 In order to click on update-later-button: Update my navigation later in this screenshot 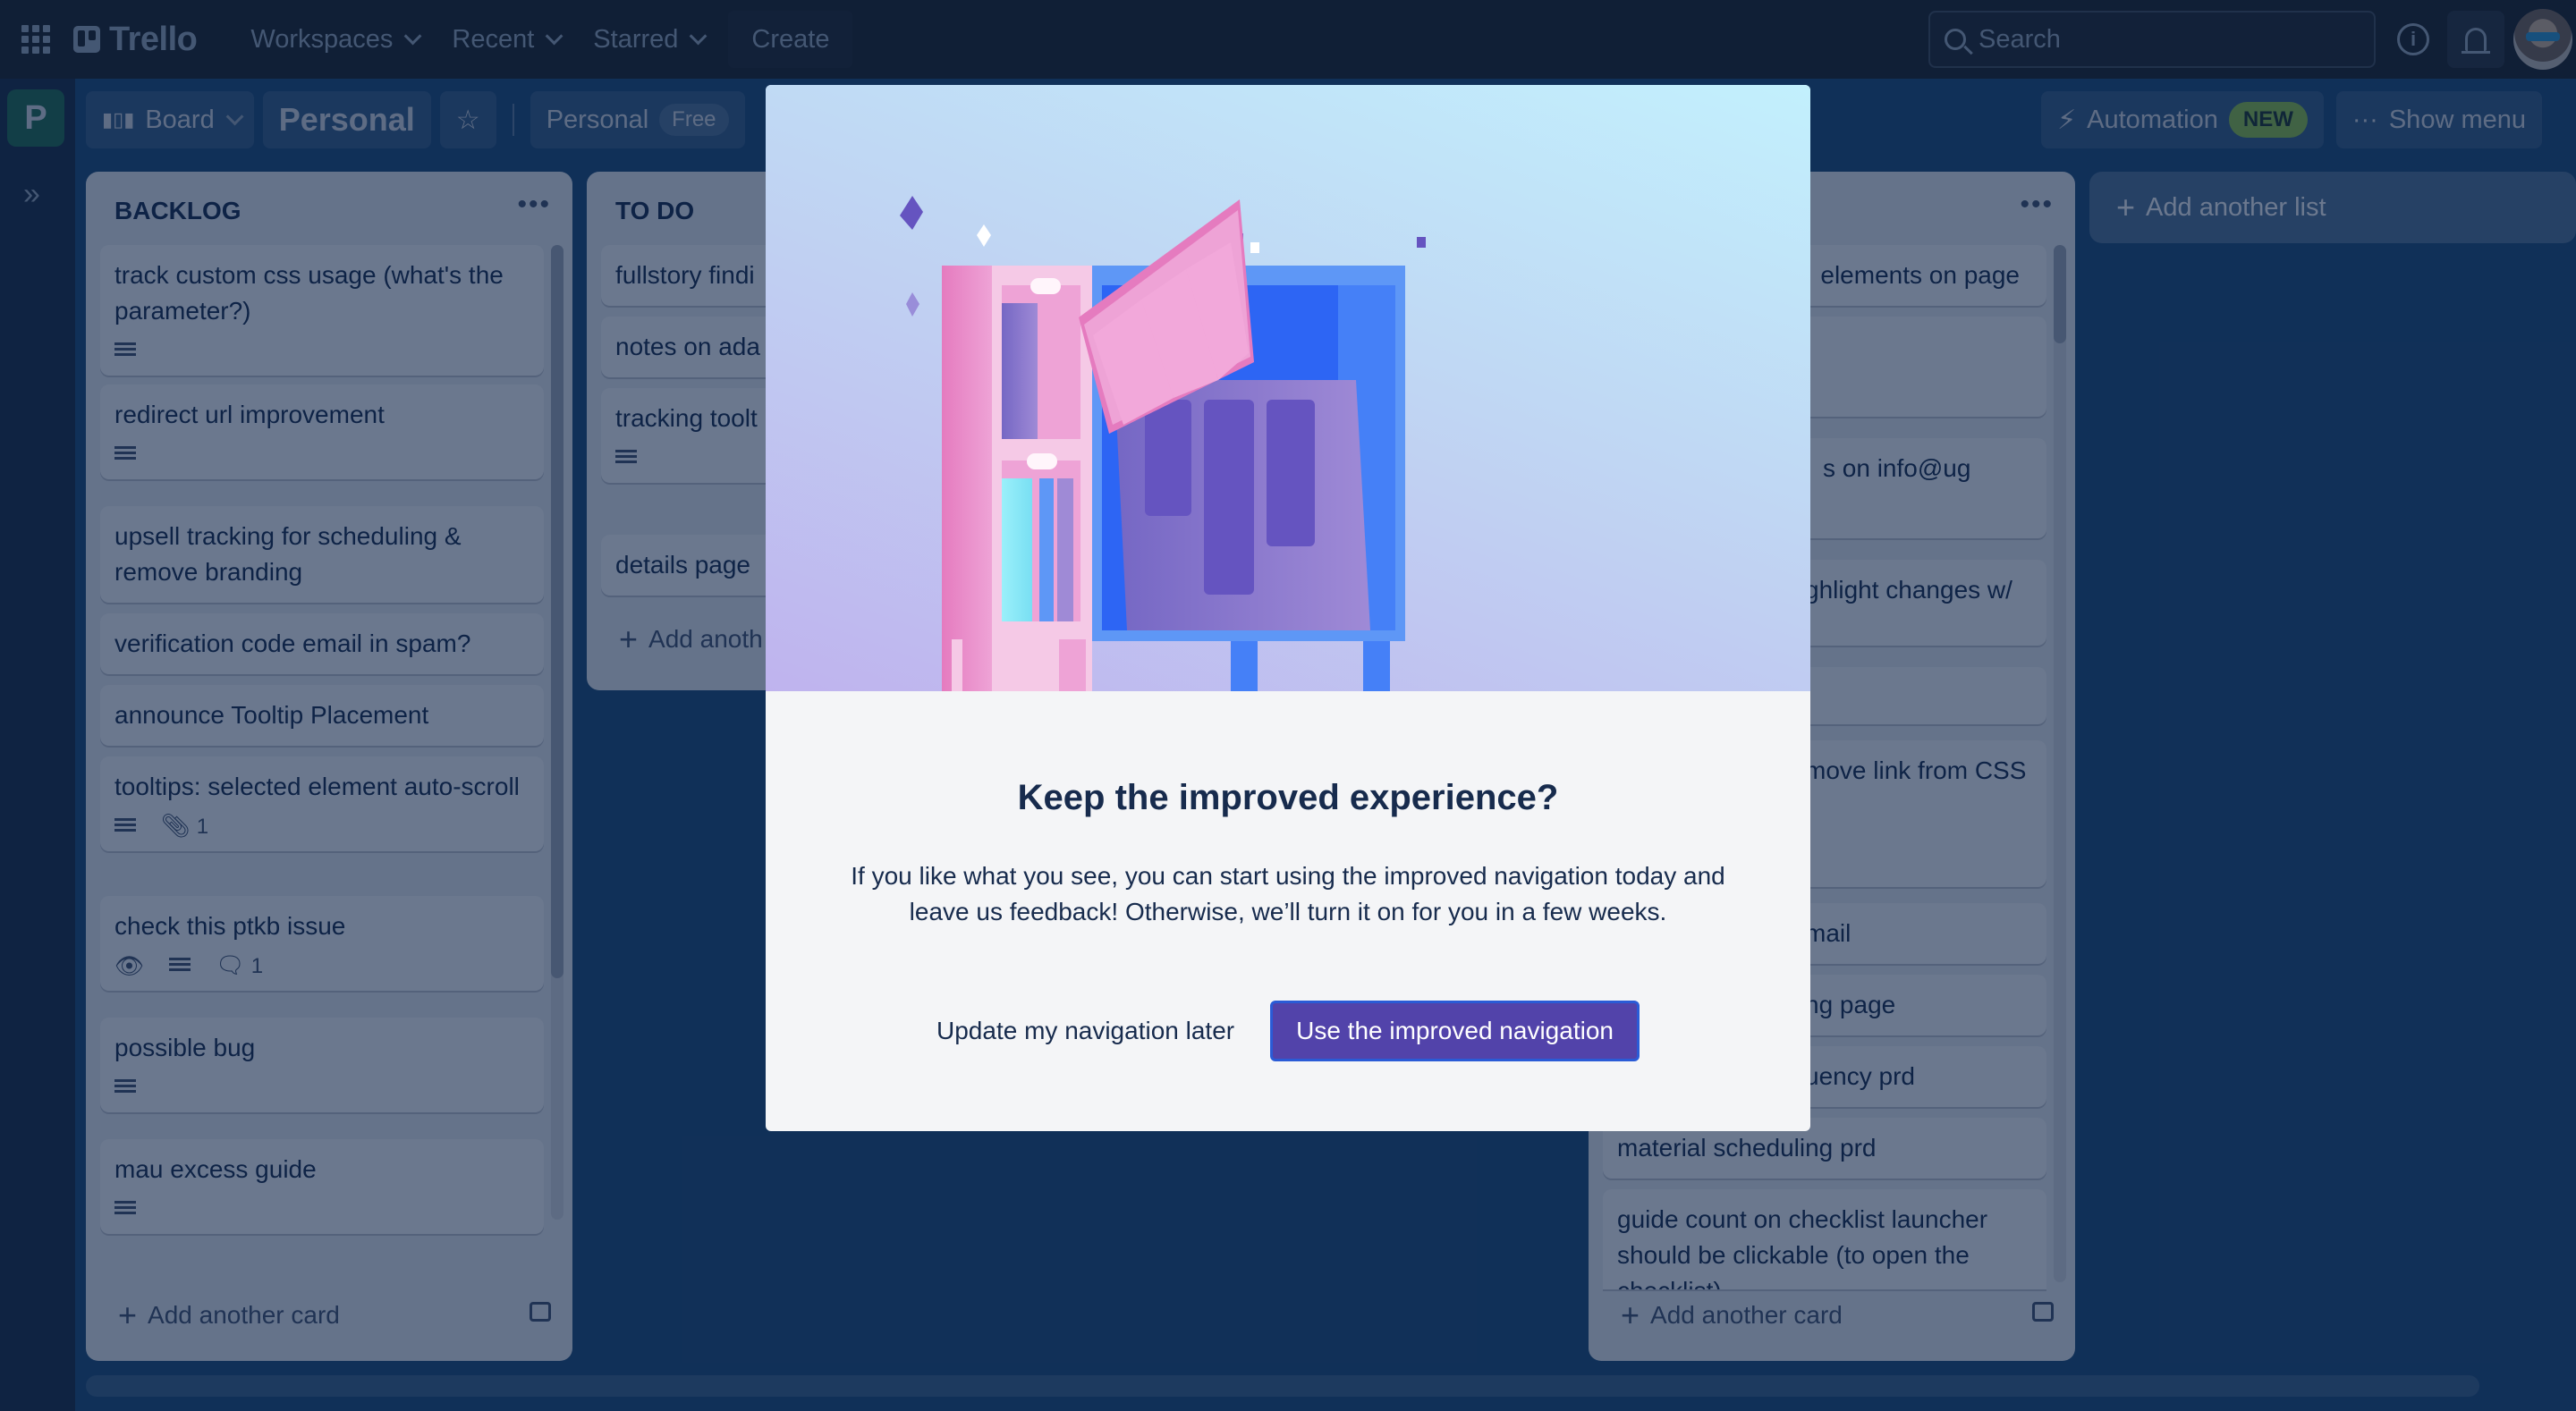, I will do `click(1085, 1031)`.